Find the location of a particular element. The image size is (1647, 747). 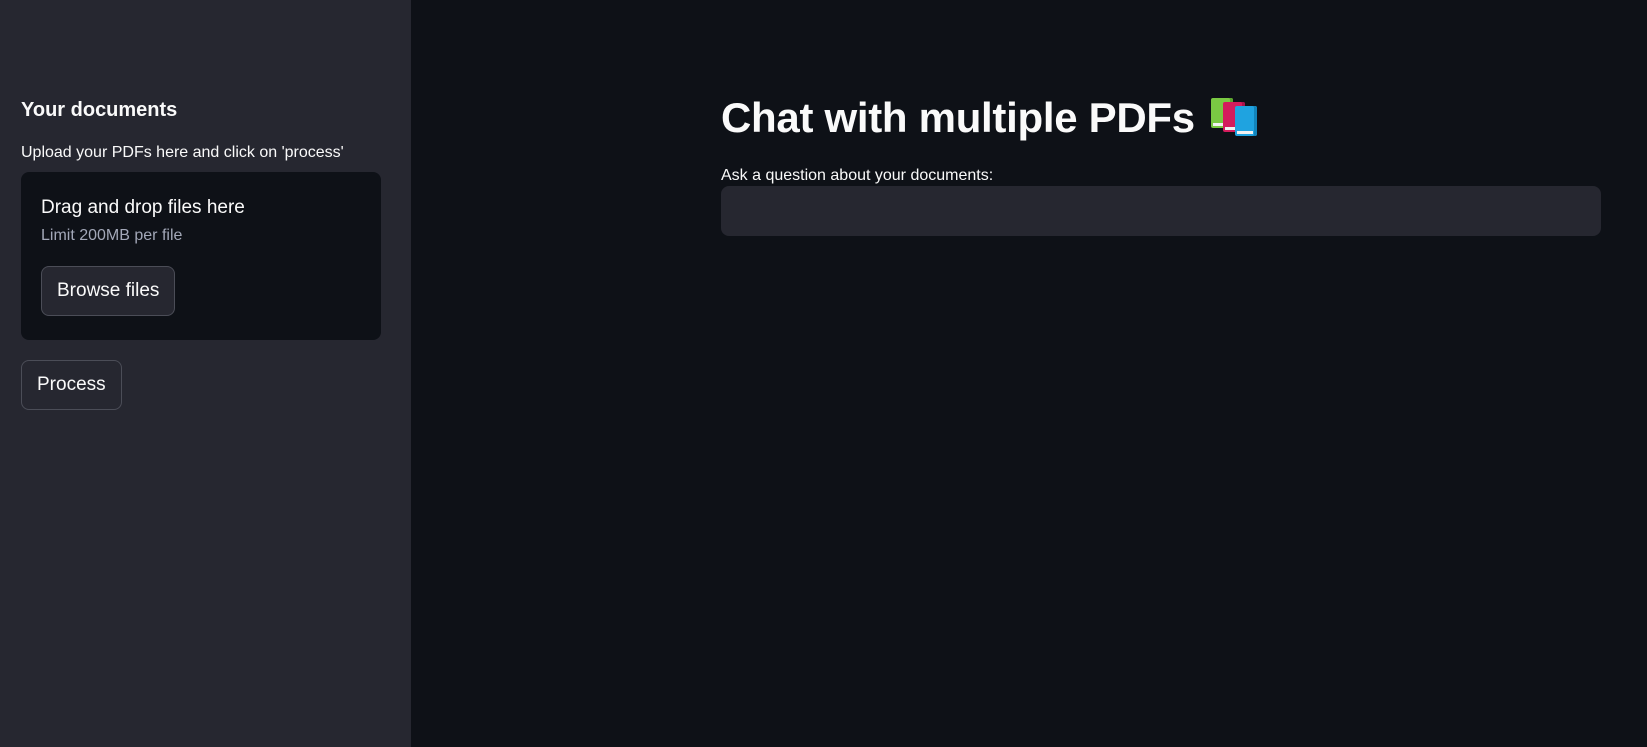

blue-book-icon is located at coordinates (1245, 121).